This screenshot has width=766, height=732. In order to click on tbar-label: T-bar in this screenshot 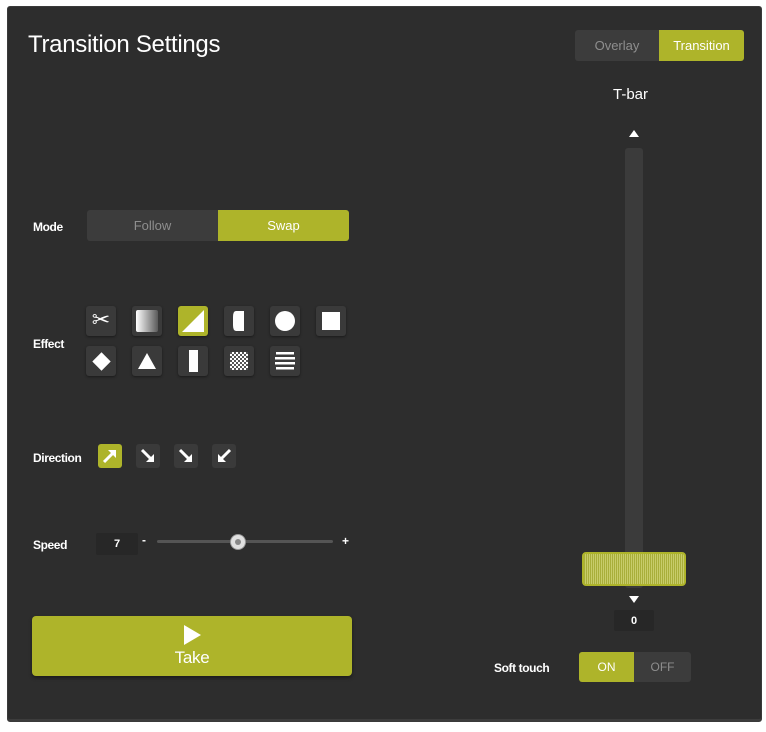, I will do `click(631, 94)`.